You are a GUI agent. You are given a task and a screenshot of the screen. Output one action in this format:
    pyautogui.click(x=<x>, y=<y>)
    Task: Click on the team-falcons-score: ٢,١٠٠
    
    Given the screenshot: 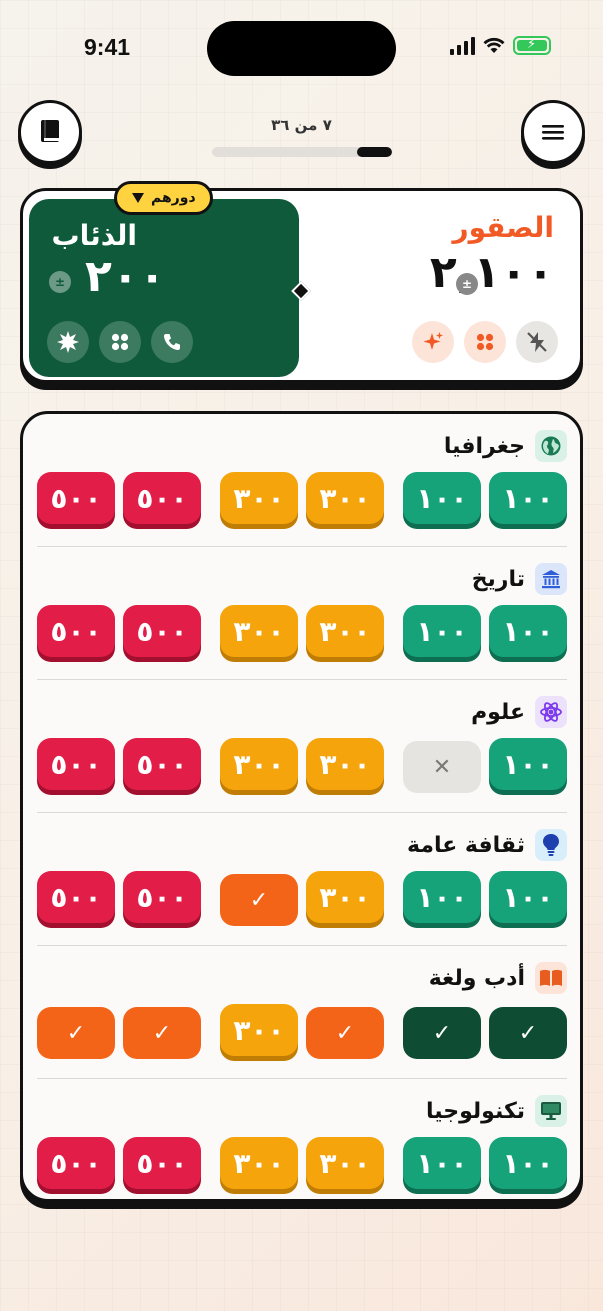 What is the action you would take?
    pyautogui.click(x=491, y=272)
    